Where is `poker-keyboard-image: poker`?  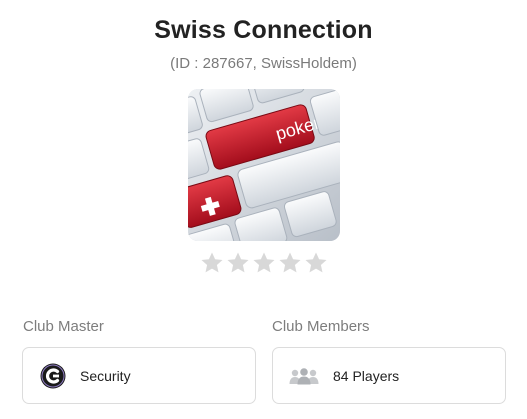
poker-keyboard-image: poker is located at coordinates (264, 165).